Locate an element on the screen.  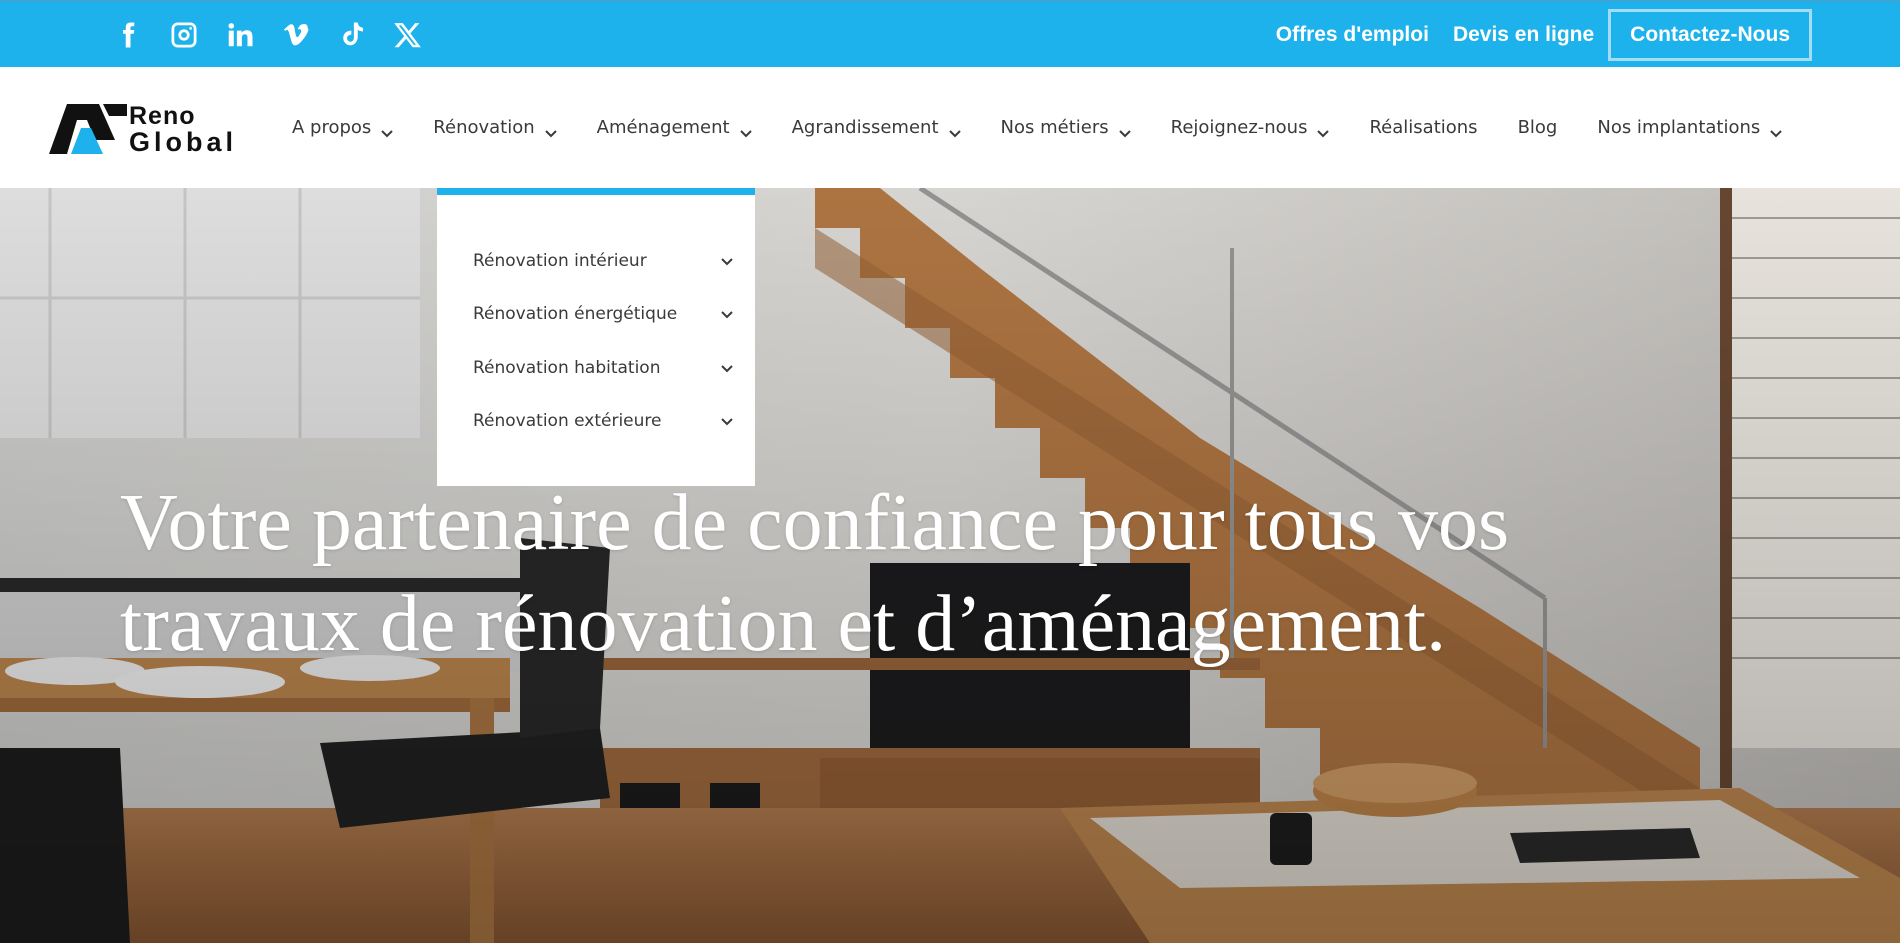
nav-item-label: Nos métiers is located at coordinates (1054, 127).